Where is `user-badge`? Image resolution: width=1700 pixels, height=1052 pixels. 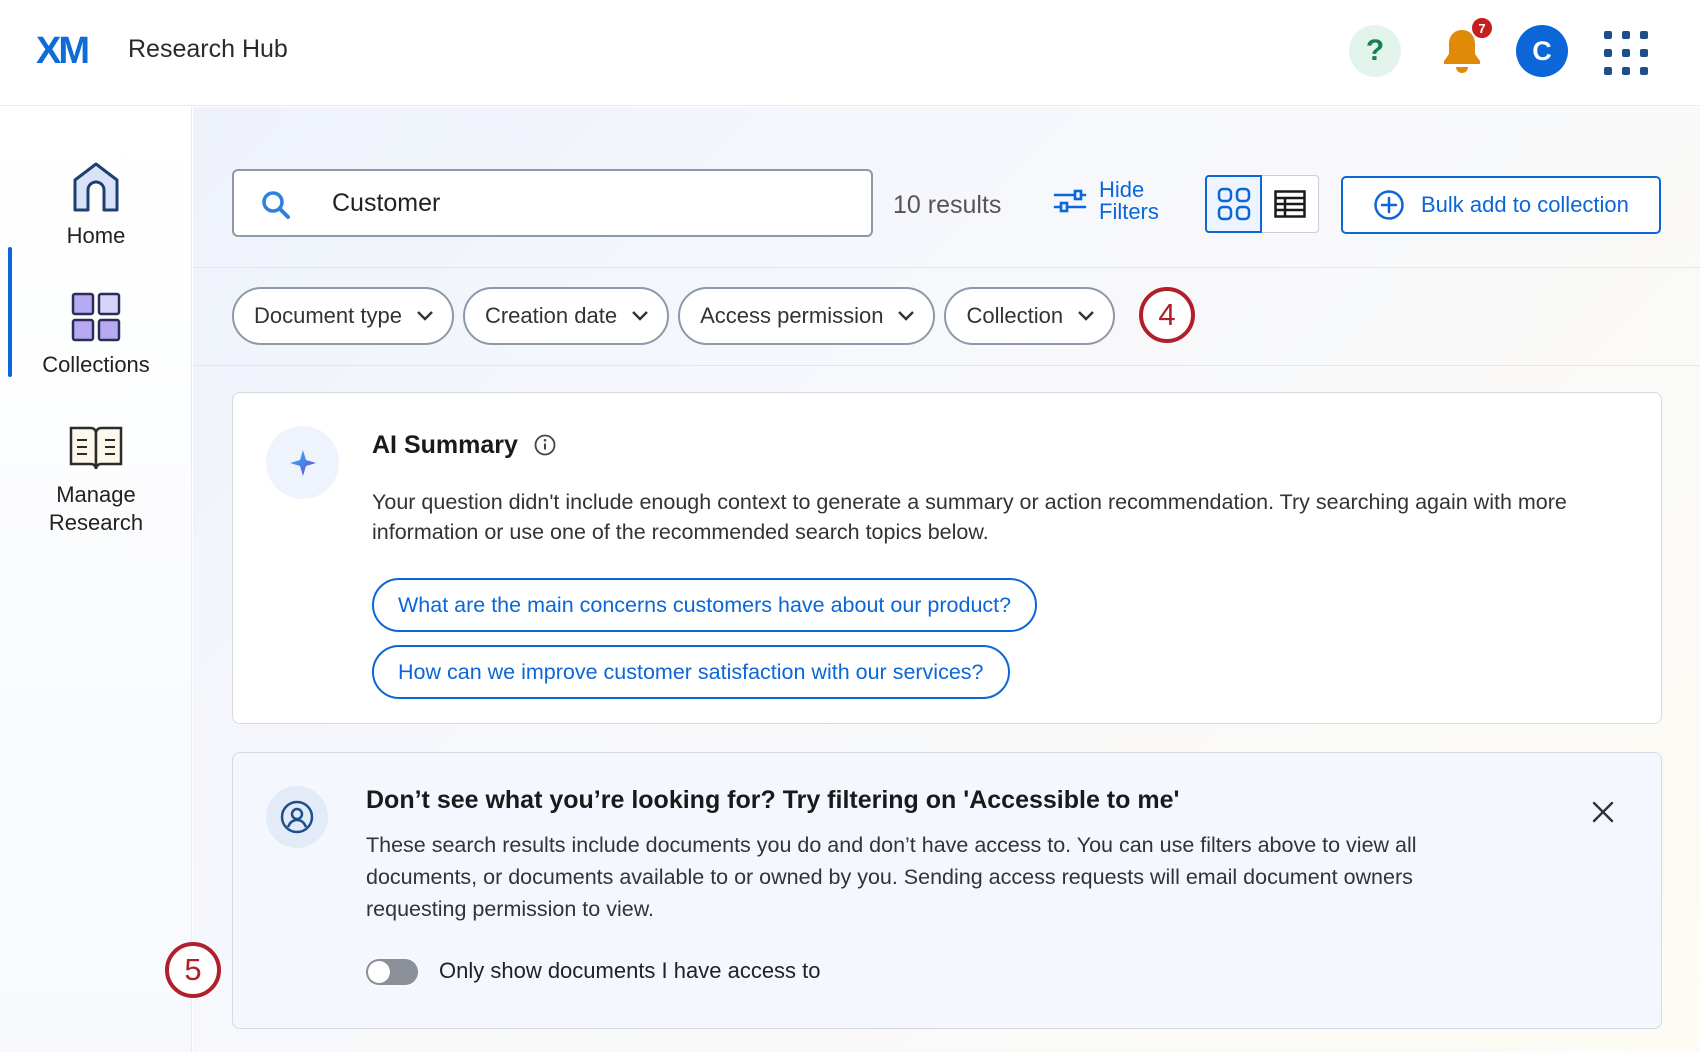 user-badge is located at coordinates (297, 817).